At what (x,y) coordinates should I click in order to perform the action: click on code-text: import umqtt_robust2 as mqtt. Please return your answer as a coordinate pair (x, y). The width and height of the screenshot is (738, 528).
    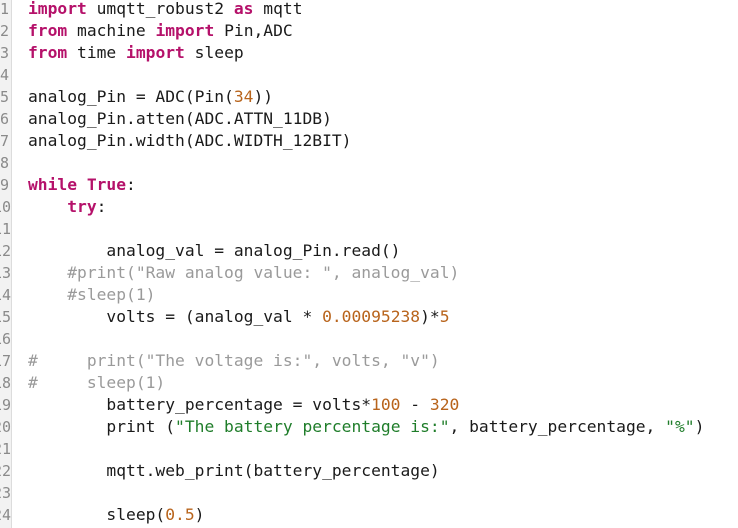
    Looking at the image, I should click on (165, 10).